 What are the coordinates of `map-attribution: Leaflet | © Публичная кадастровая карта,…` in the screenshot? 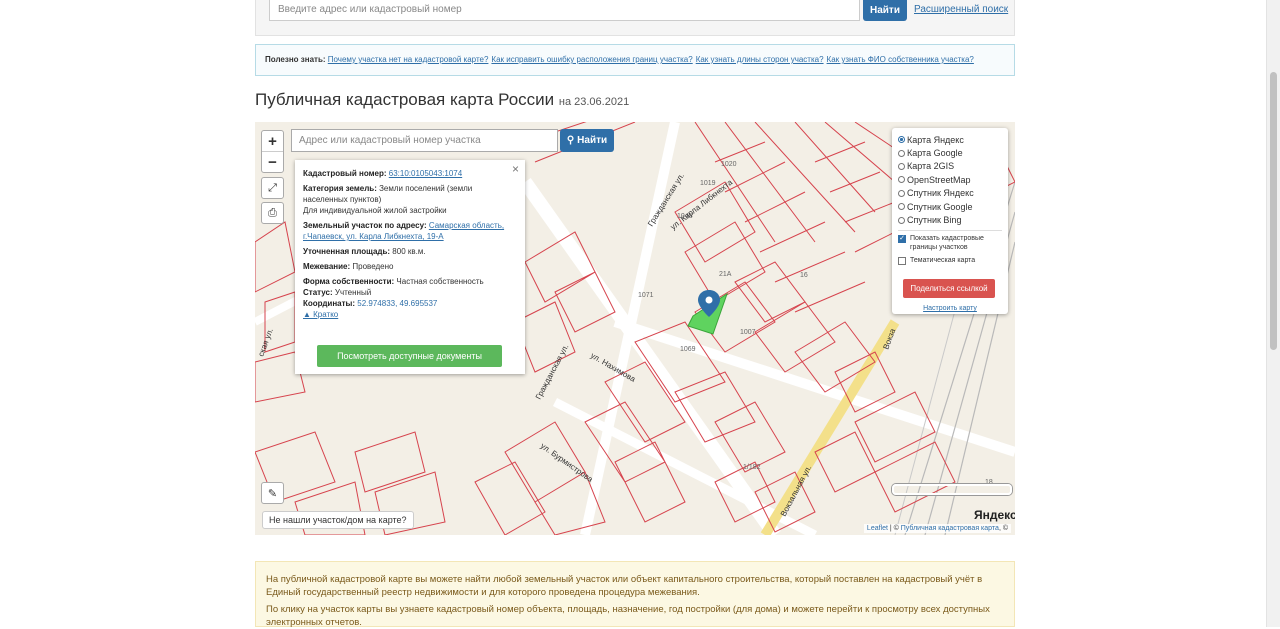 It's located at (937, 528).